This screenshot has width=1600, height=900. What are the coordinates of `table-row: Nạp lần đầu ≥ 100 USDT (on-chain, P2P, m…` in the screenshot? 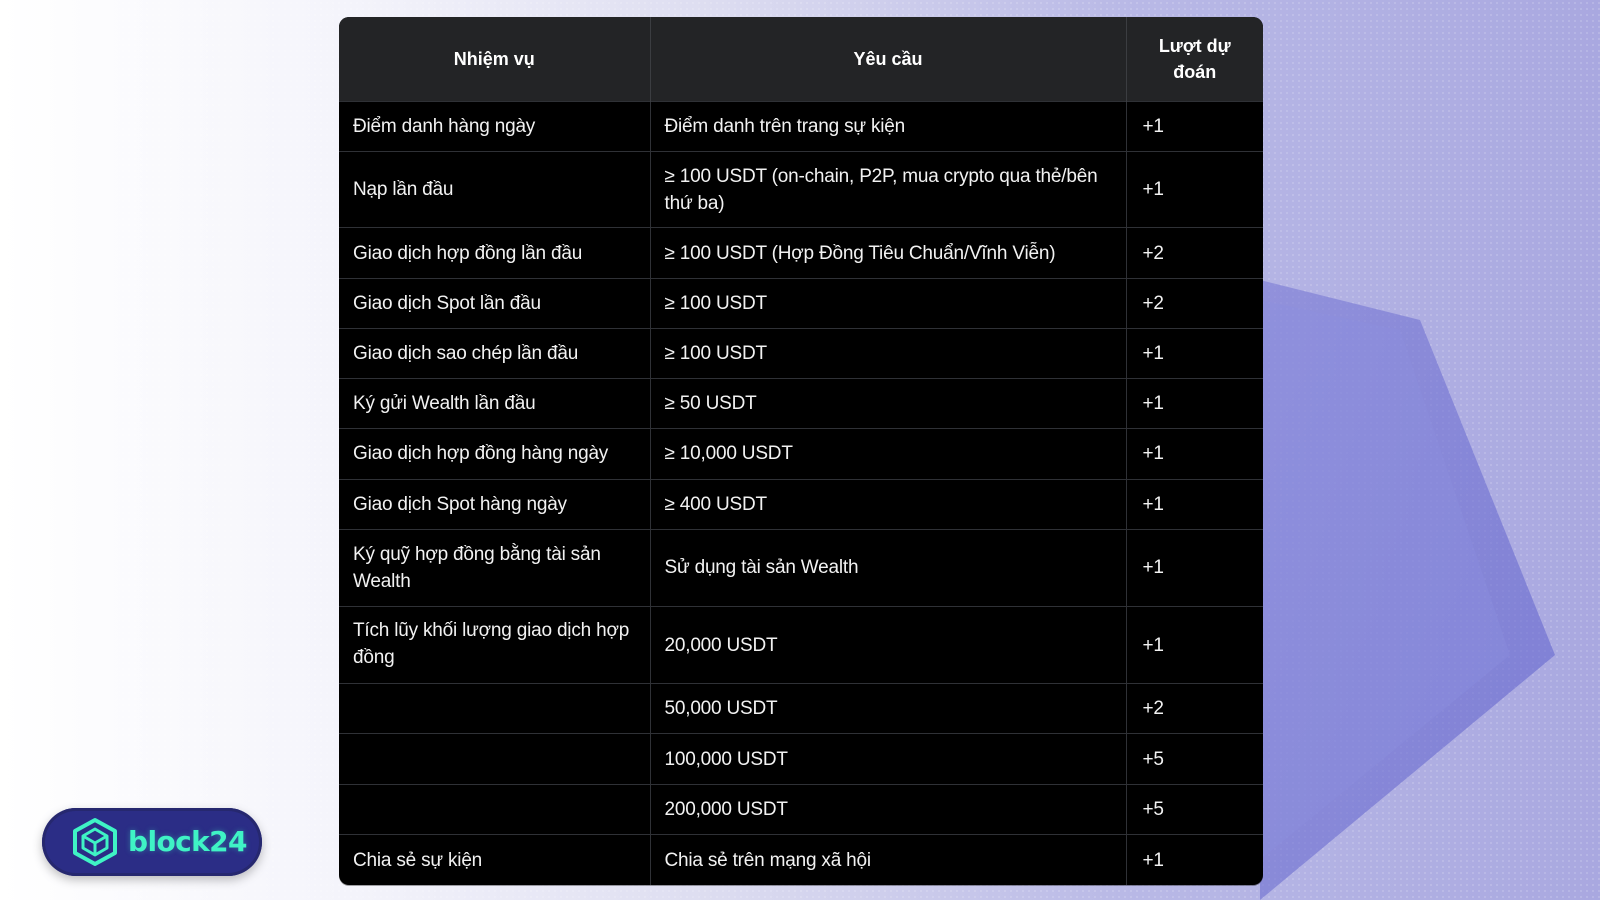 It's located at (801, 189).